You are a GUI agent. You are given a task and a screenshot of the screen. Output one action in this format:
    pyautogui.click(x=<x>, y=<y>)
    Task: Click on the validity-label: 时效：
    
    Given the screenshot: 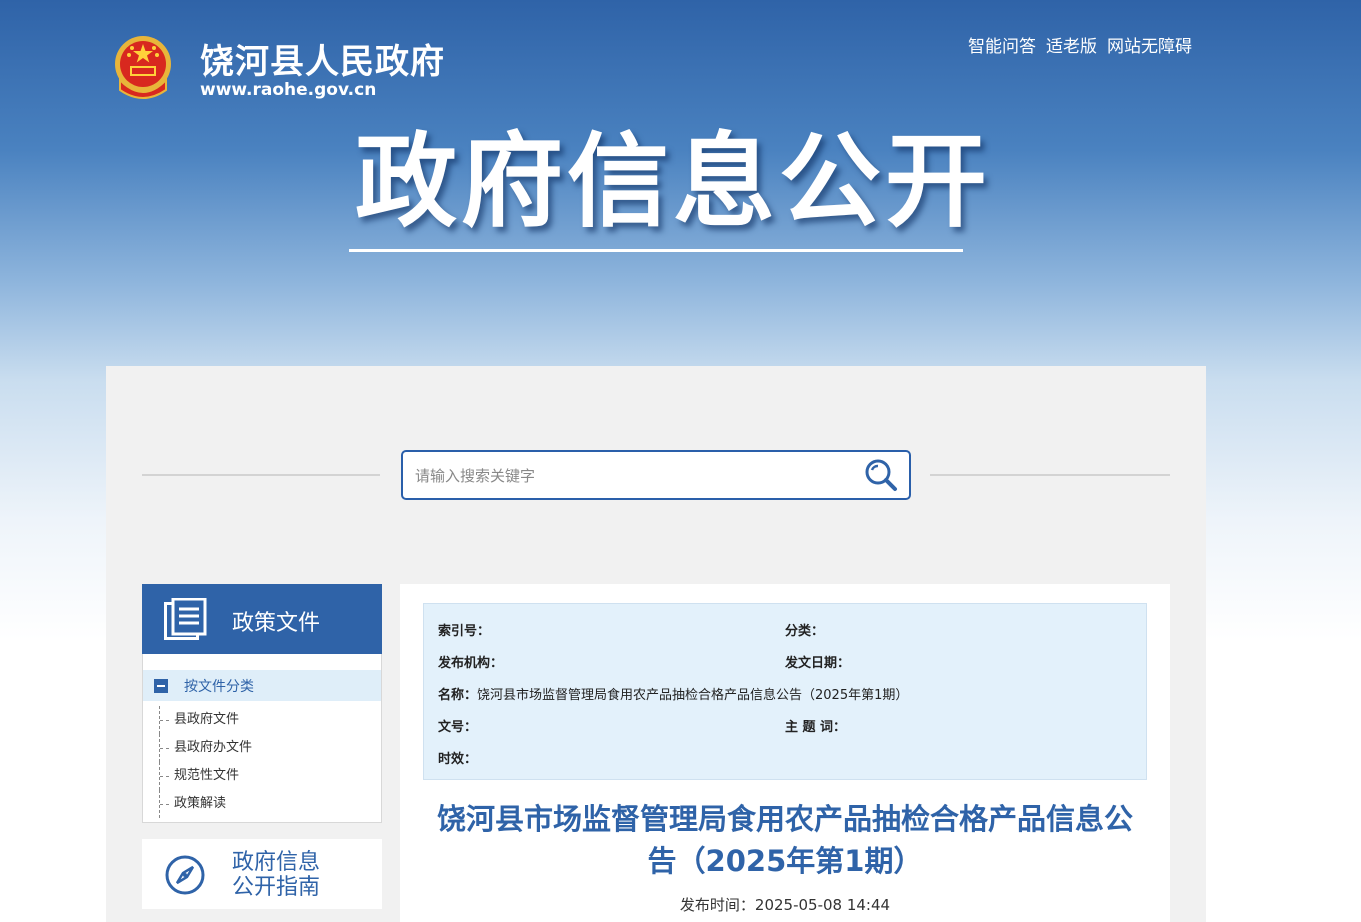 What is the action you would take?
    pyautogui.click(x=458, y=759)
    